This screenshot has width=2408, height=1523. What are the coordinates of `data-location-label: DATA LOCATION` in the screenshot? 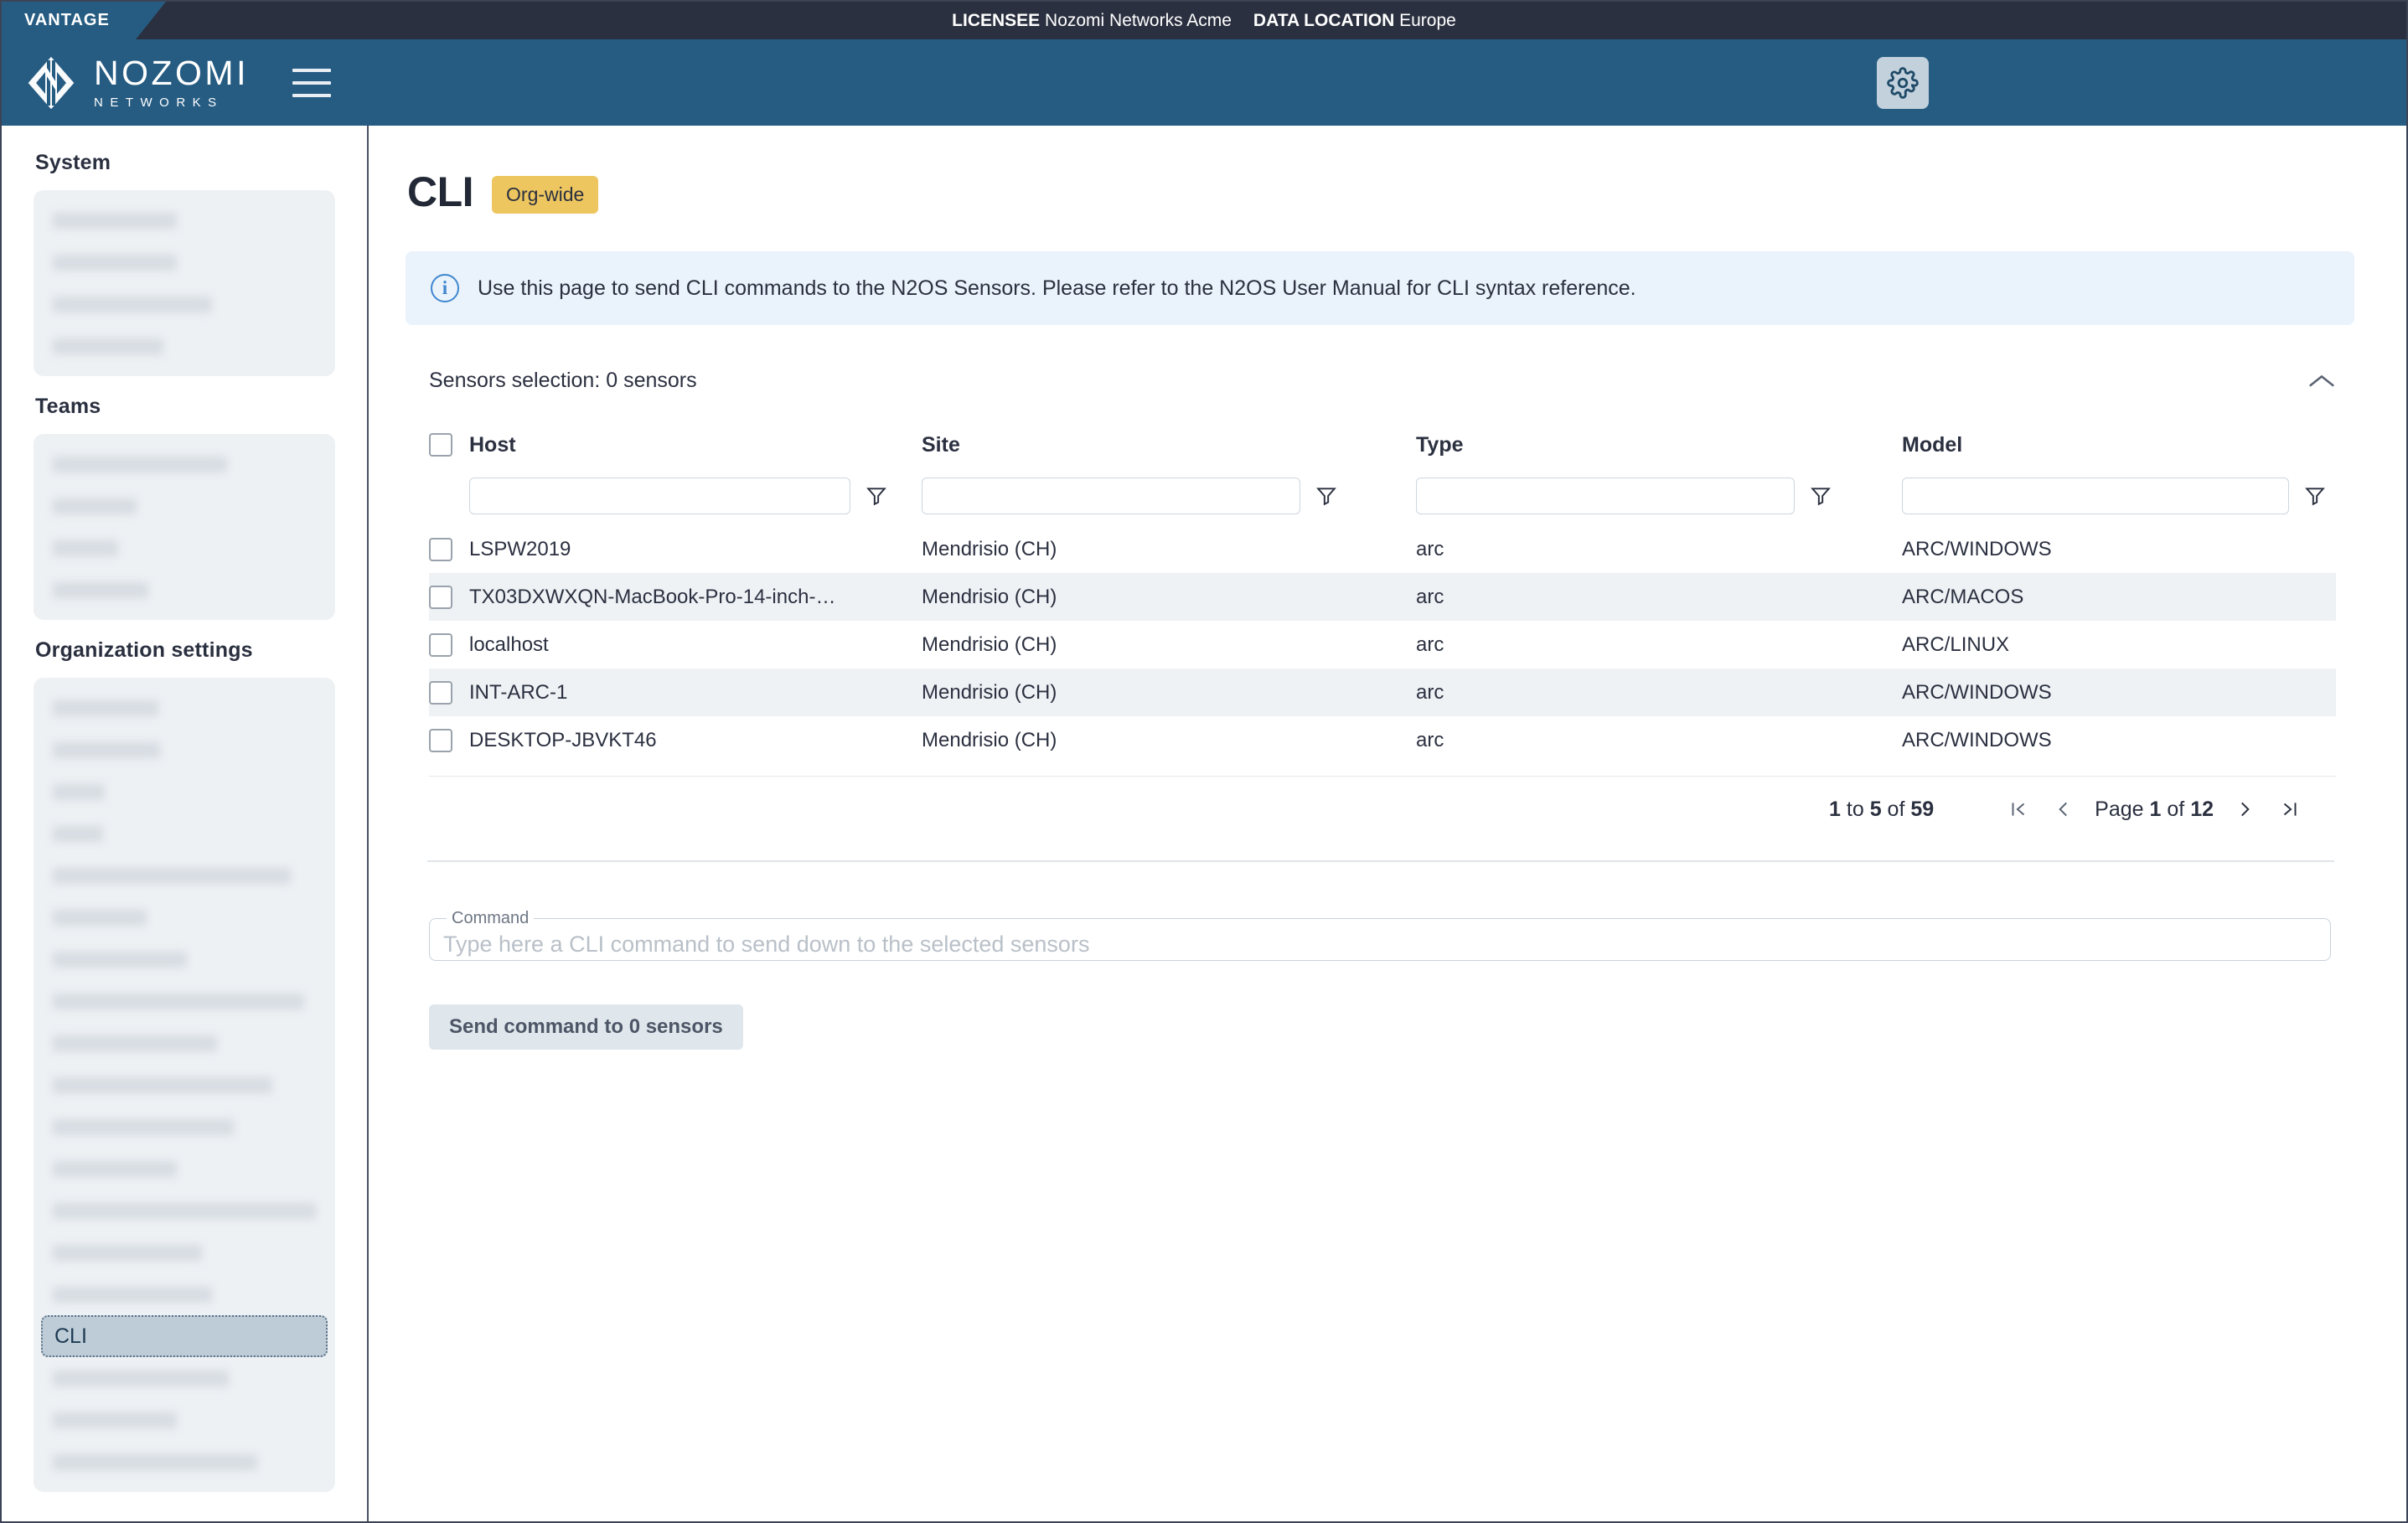 It's located at (1324, 20).